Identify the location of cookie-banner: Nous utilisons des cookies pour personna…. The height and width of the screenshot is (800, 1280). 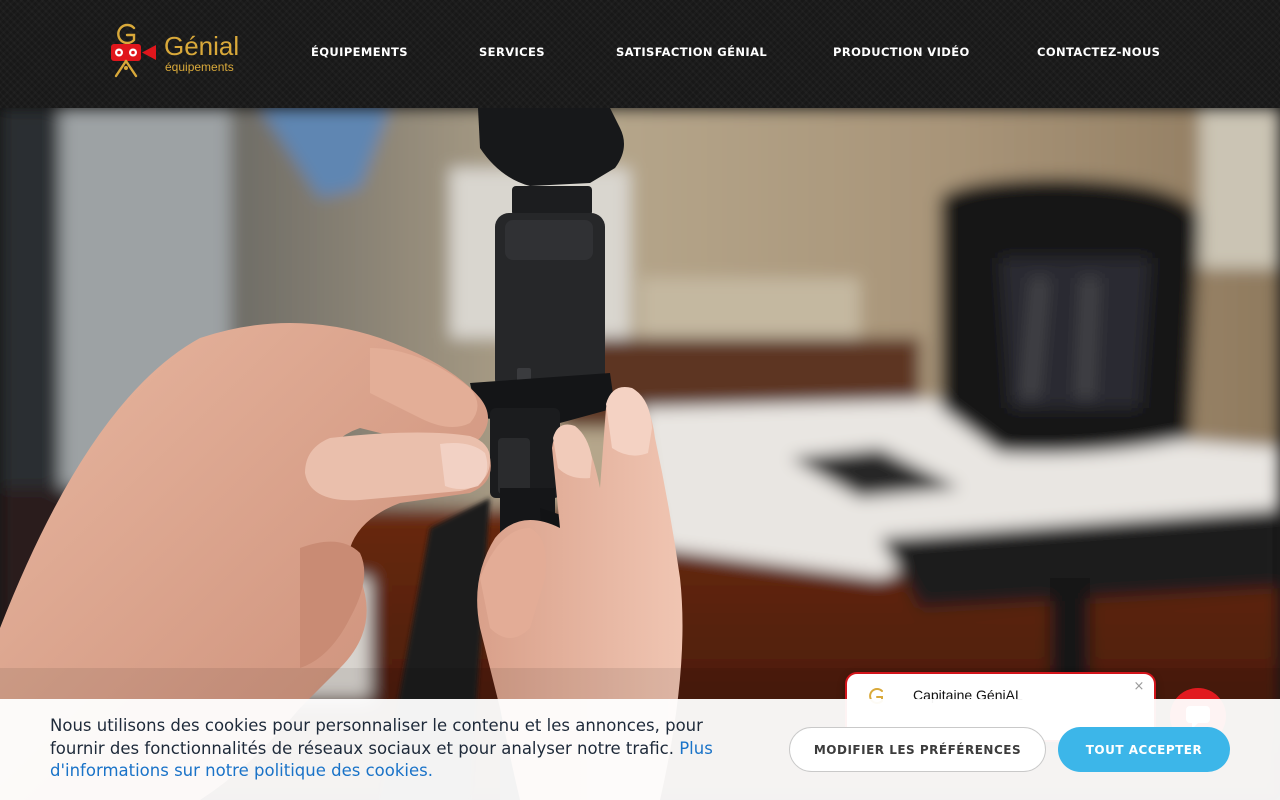
(640, 749).